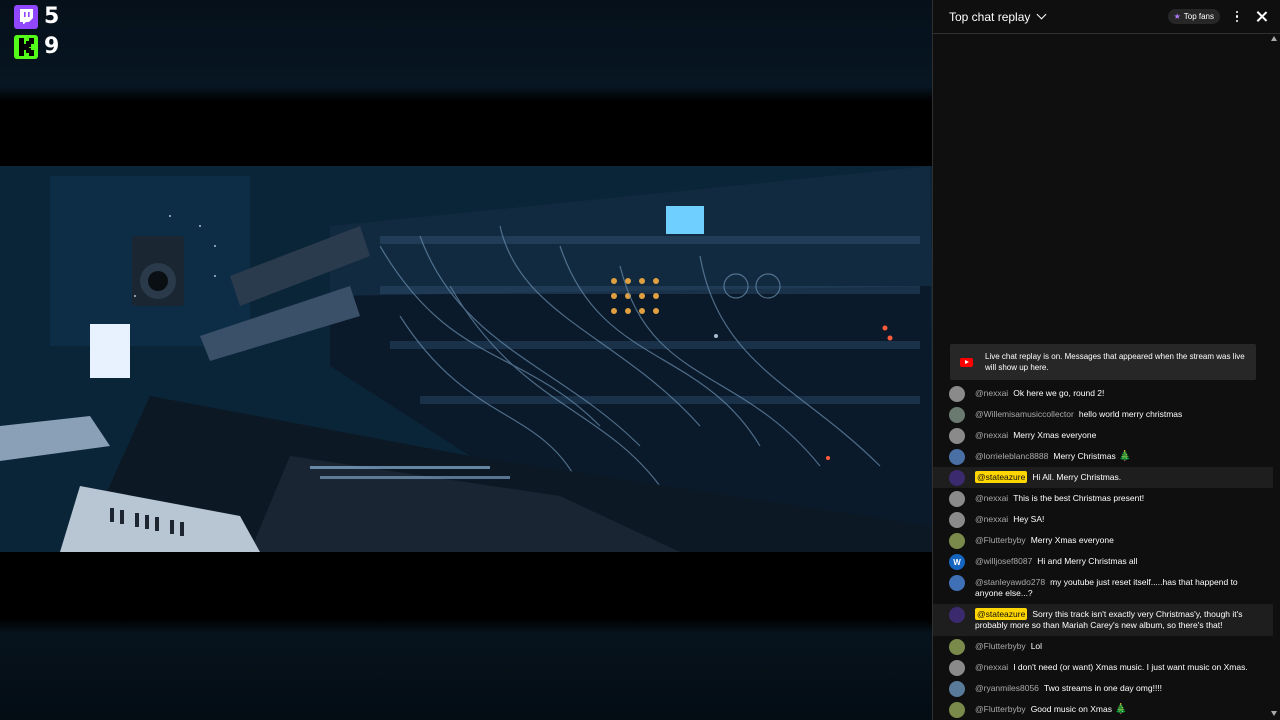 The height and width of the screenshot is (720, 1280). Describe the element at coordinates (1124, 540) in the screenshot. I see `chat-message-body: @Flutterbyby Merry Xmas everyone` at that location.